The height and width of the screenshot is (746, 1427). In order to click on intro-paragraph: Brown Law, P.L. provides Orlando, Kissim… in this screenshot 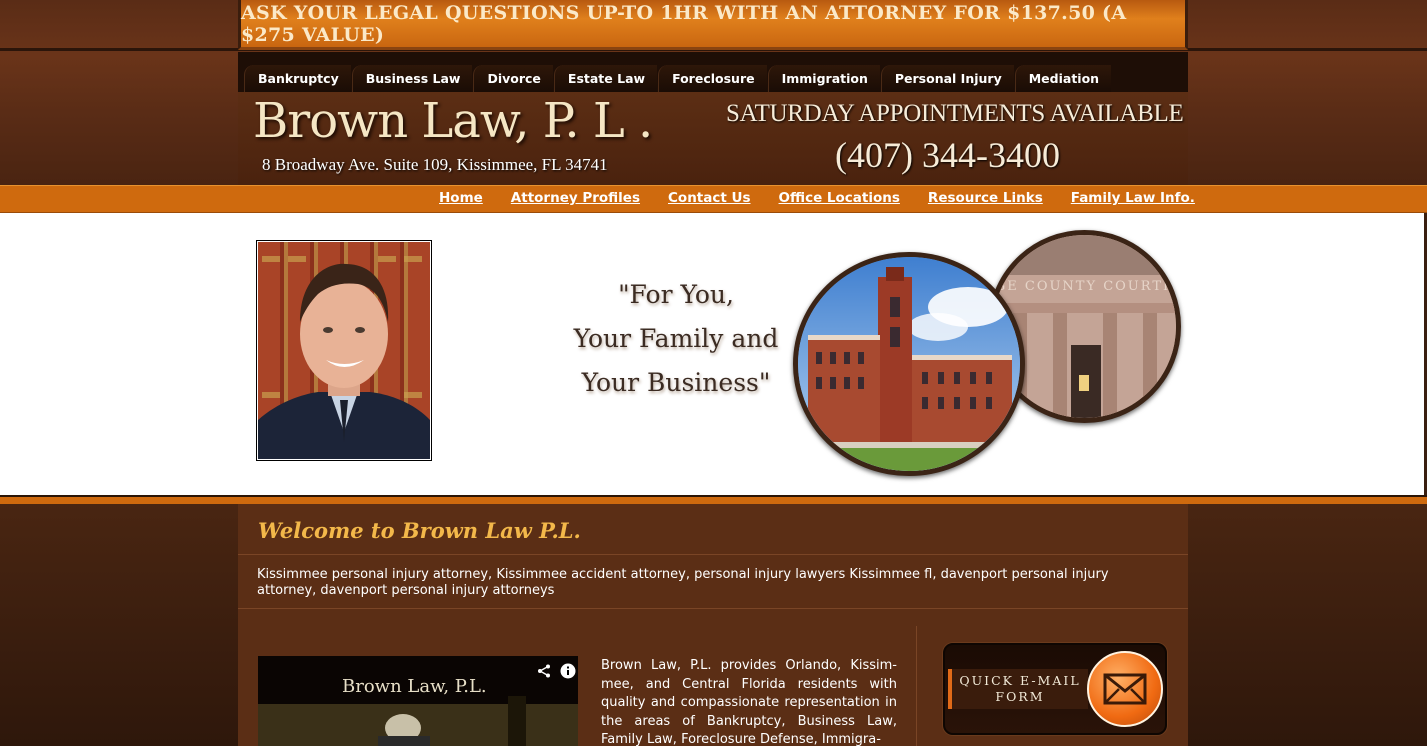, I will do `click(749, 702)`.